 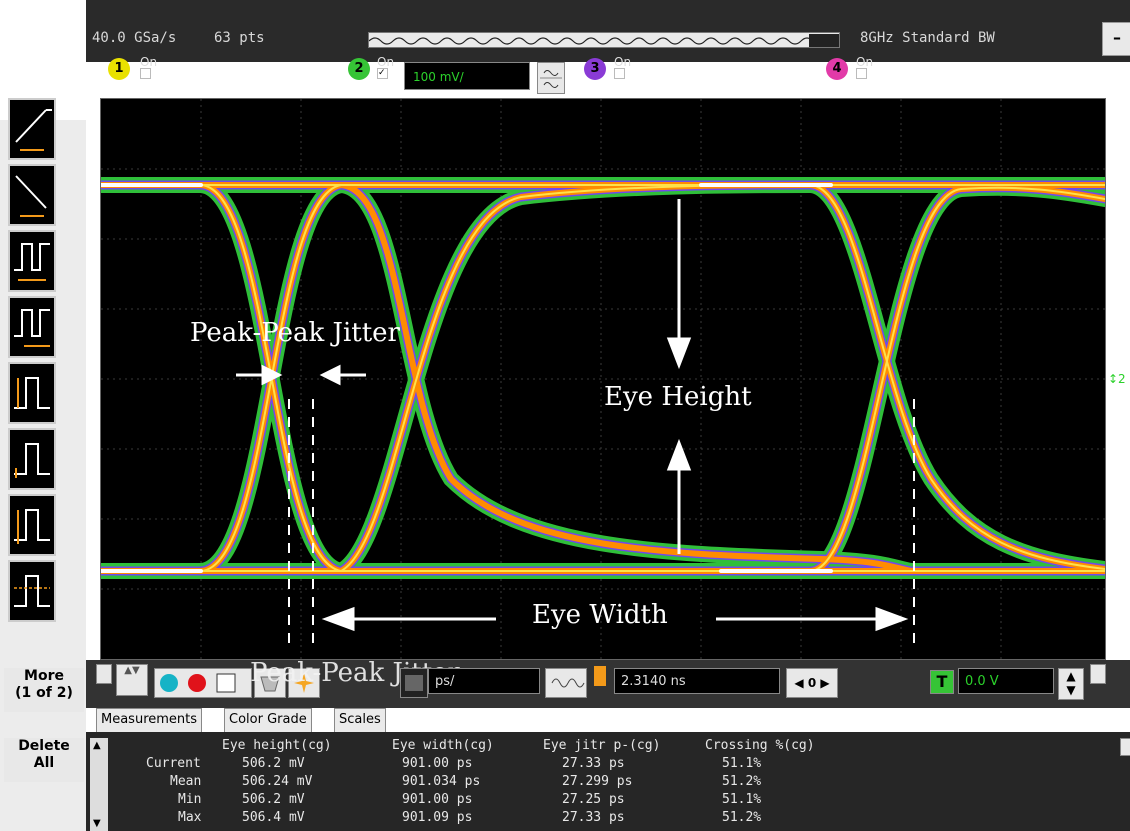 What do you see at coordinates (44, 760) in the screenshot?
I see `delete-all-button: Delete All` at bounding box center [44, 760].